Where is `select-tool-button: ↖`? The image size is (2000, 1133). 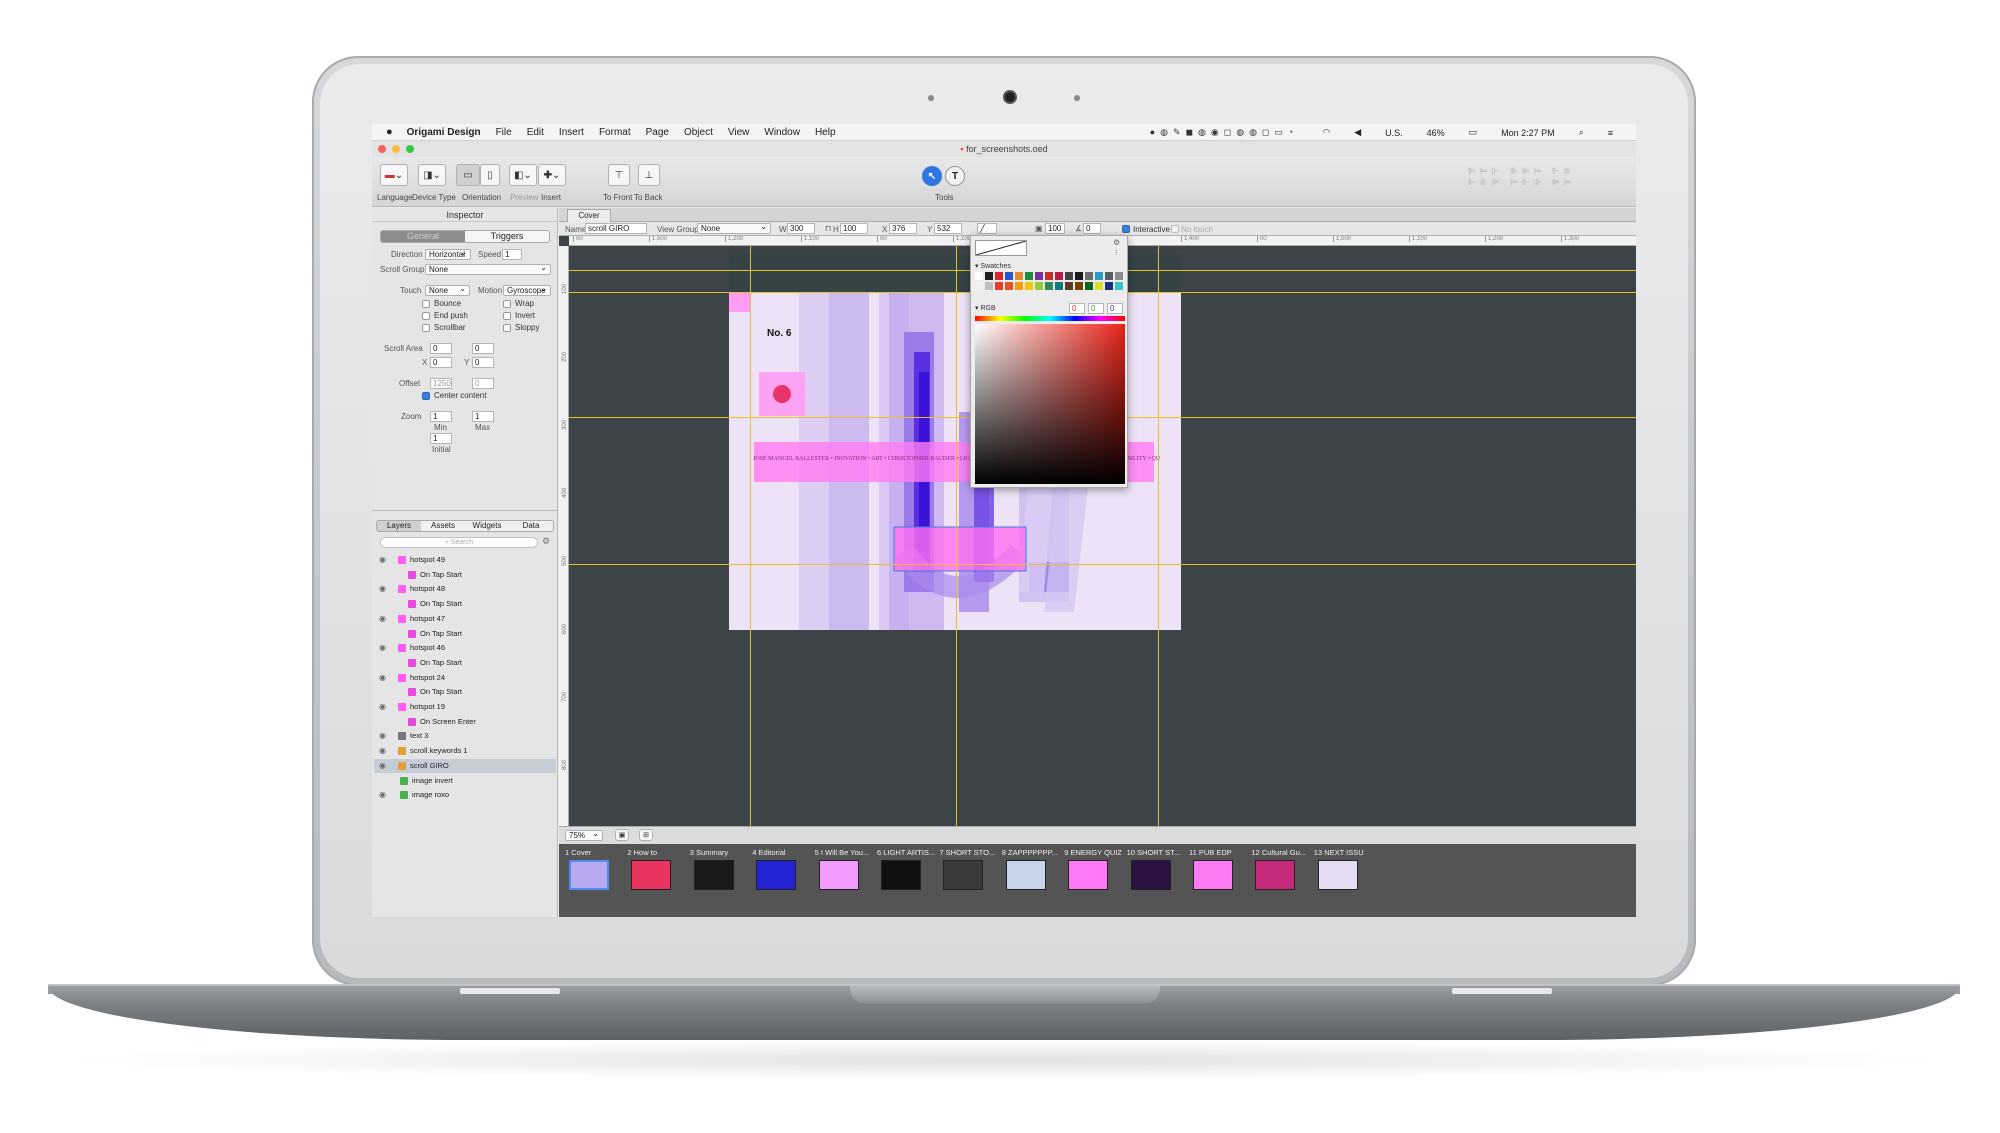 select-tool-button: ↖ is located at coordinates (932, 176).